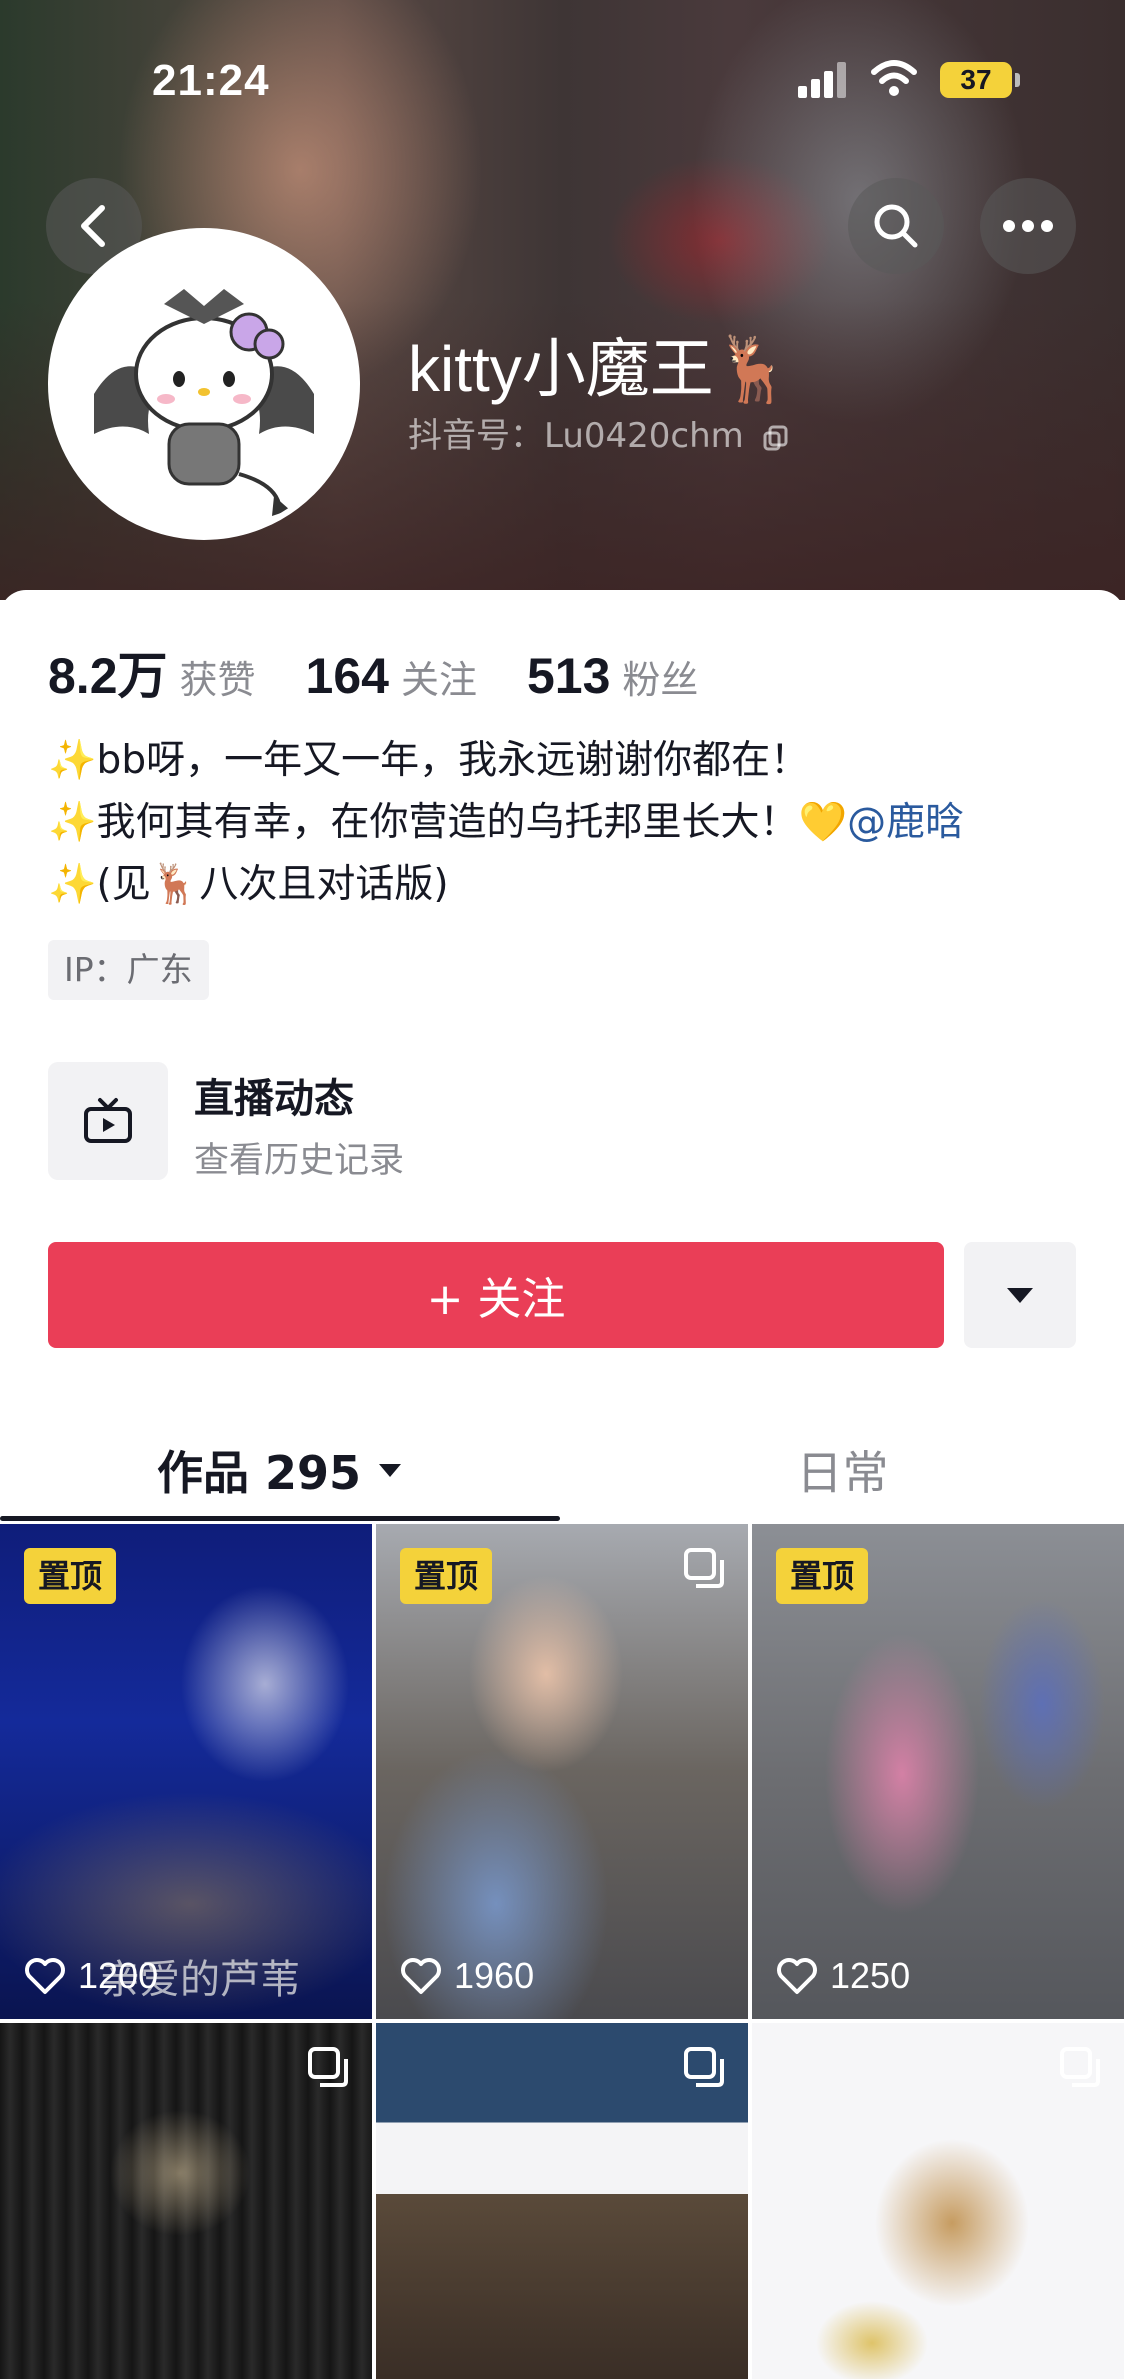 This screenshot has width=1125, height=2379. What do you see at coordinates (562, 80) in the screenshot?
I see `status-bar: 21:24 37` at bounding box center [562, 80].